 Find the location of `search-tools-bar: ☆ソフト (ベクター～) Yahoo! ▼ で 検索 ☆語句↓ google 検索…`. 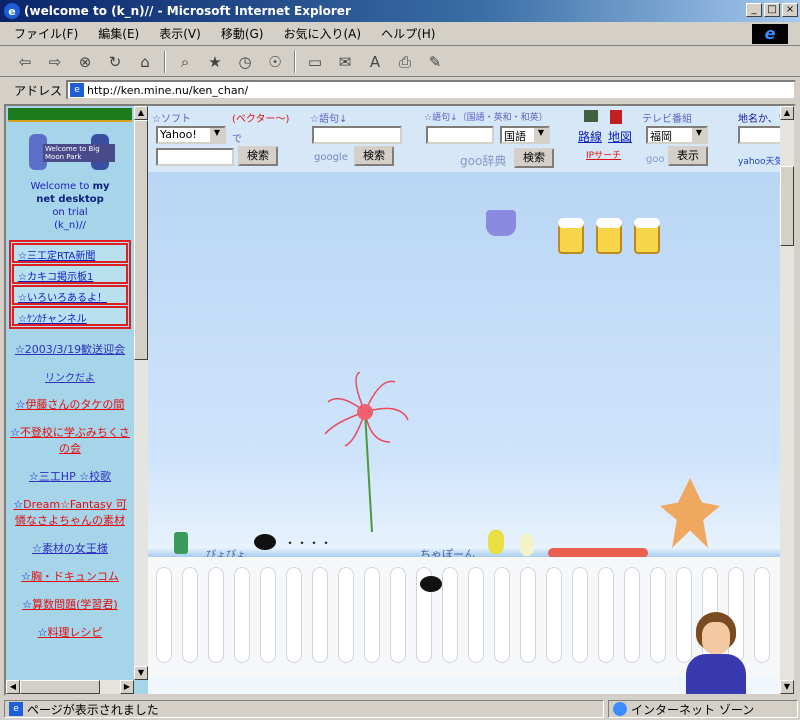

search-tools-bar: ☆ソフト (ベクター～) Yahoo! ▼ で 検索 ☆語句↓ google 検索… is located at coordinates (464, 139).